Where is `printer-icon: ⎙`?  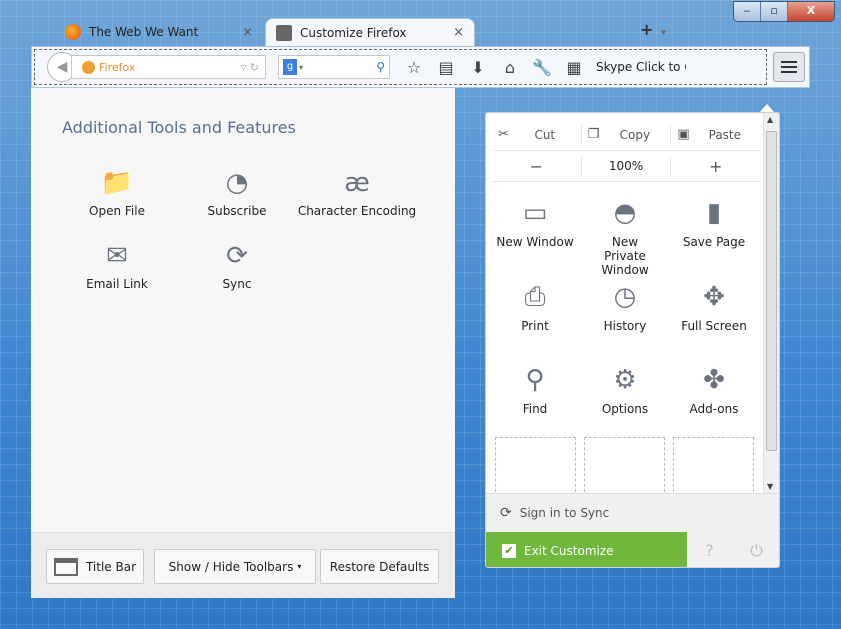
printer-icon: ⎙ is located at coordinates (535, 297).